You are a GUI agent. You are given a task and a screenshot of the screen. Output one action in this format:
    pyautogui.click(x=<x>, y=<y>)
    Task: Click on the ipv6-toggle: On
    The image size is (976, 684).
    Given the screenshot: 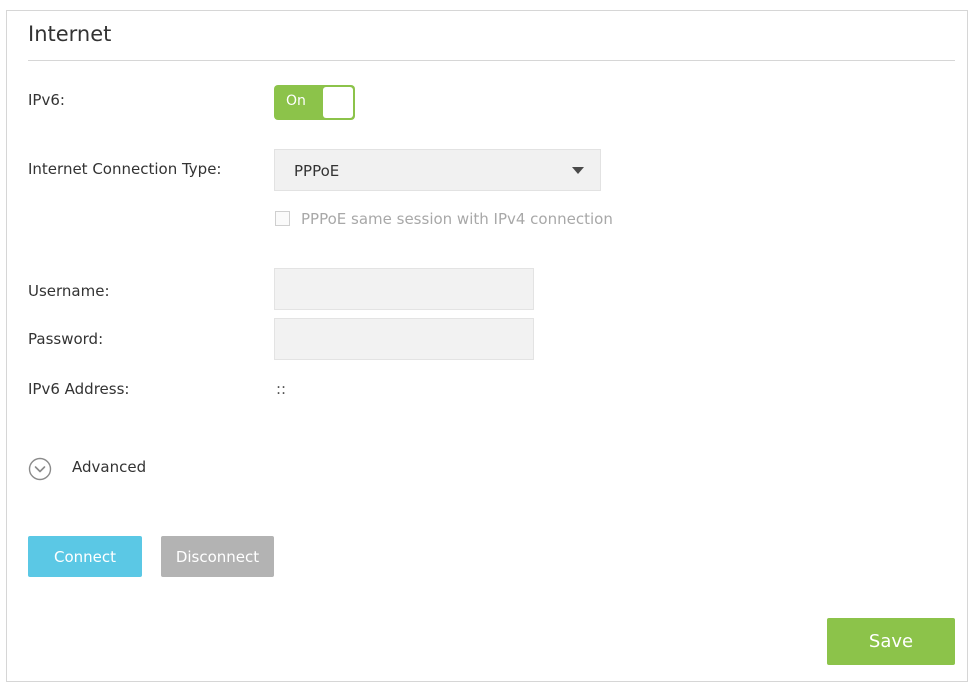 What is the action you would take?
    pyautogui.click(x=314, y=102)
    